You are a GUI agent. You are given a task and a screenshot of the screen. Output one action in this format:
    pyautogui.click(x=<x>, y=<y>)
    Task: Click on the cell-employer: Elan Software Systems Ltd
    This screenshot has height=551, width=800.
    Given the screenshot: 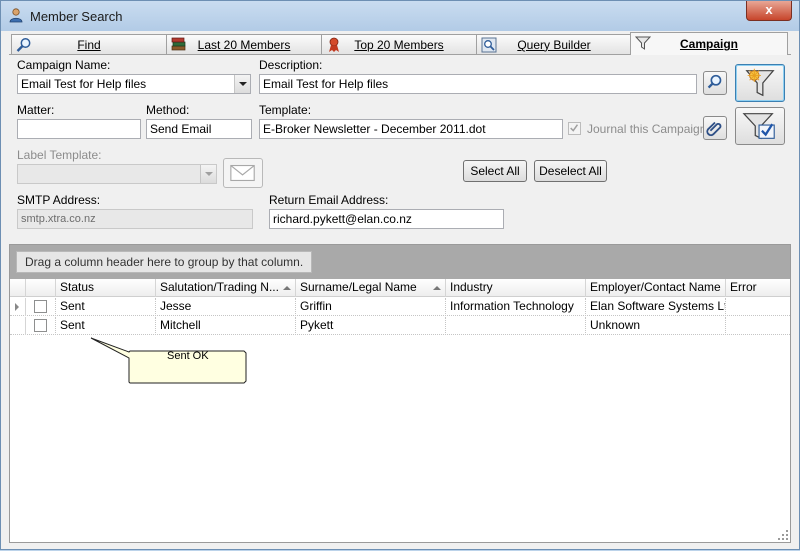 What is the action you would take?
    pyautogui.click(x=656, y=307)
    